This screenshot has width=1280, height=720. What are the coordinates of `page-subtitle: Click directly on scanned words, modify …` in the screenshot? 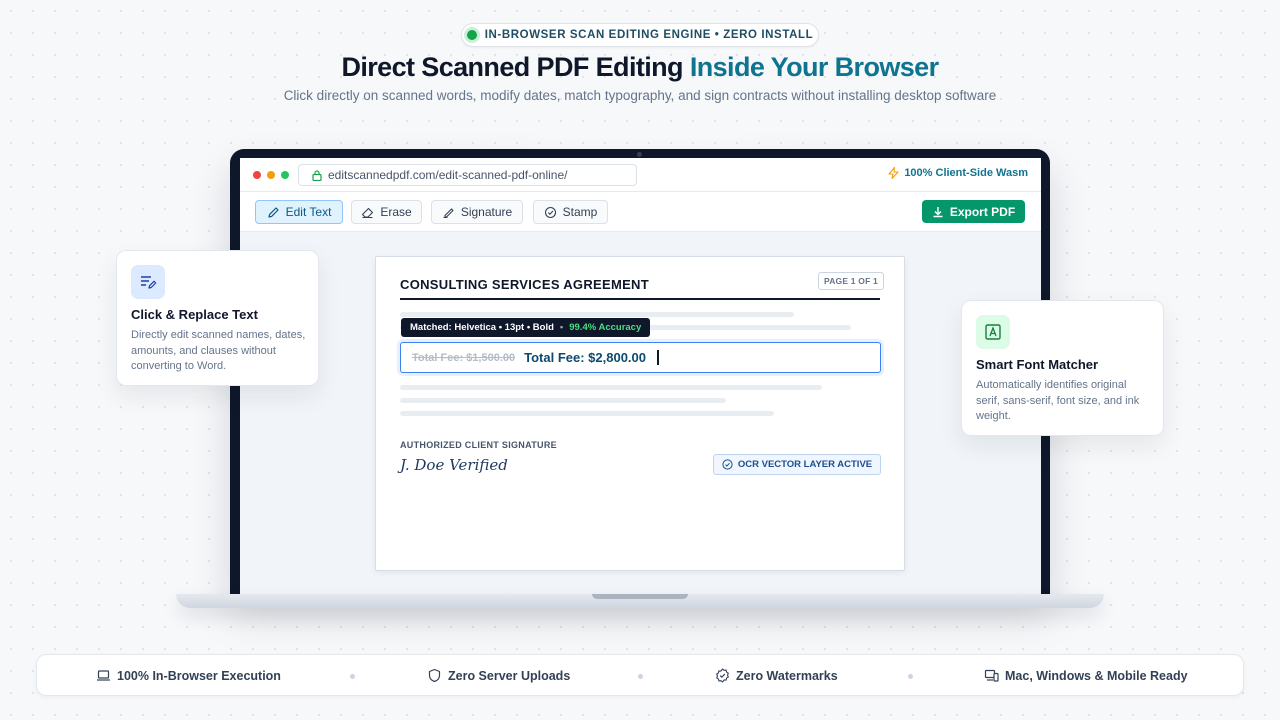 It's located at (640, 95).